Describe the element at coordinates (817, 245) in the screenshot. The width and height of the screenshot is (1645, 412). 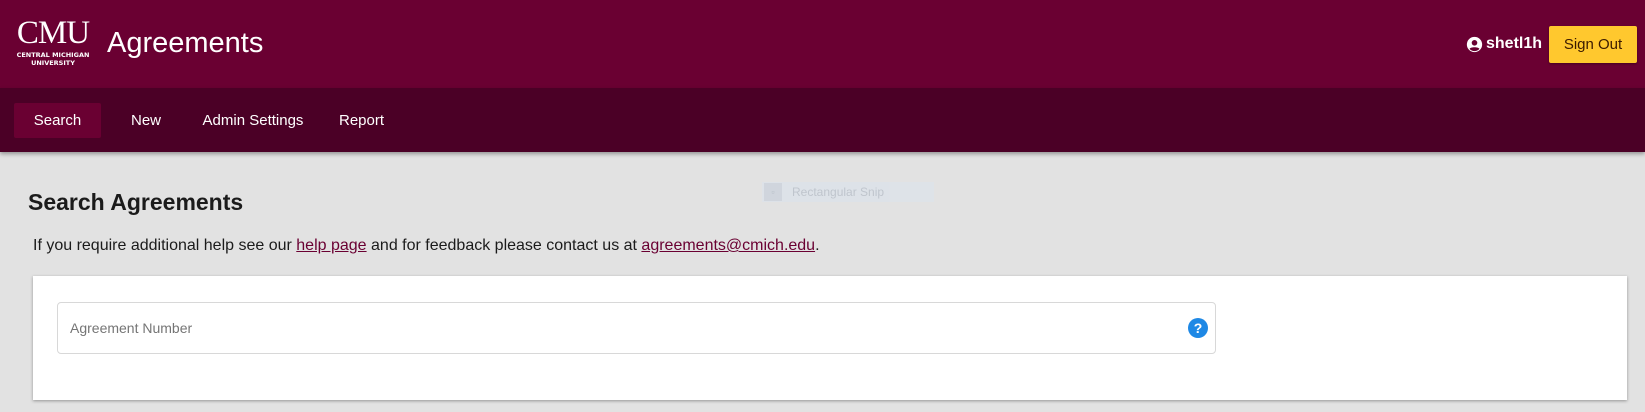
I see `help-text-suffix: .` at that location.